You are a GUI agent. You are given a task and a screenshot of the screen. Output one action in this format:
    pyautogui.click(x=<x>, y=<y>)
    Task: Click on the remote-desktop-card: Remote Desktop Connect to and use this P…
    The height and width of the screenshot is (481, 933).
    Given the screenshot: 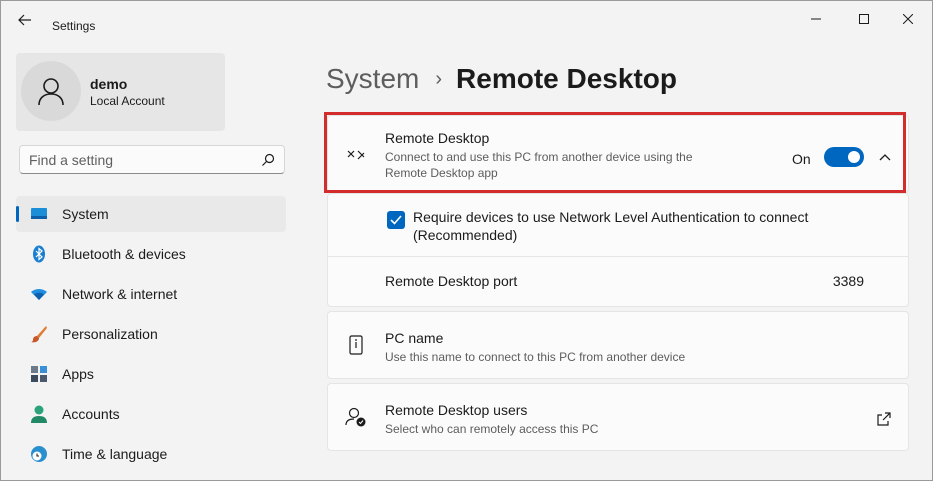 What is the action you would take?
    pyautogui.click(x=618, y=154)
    